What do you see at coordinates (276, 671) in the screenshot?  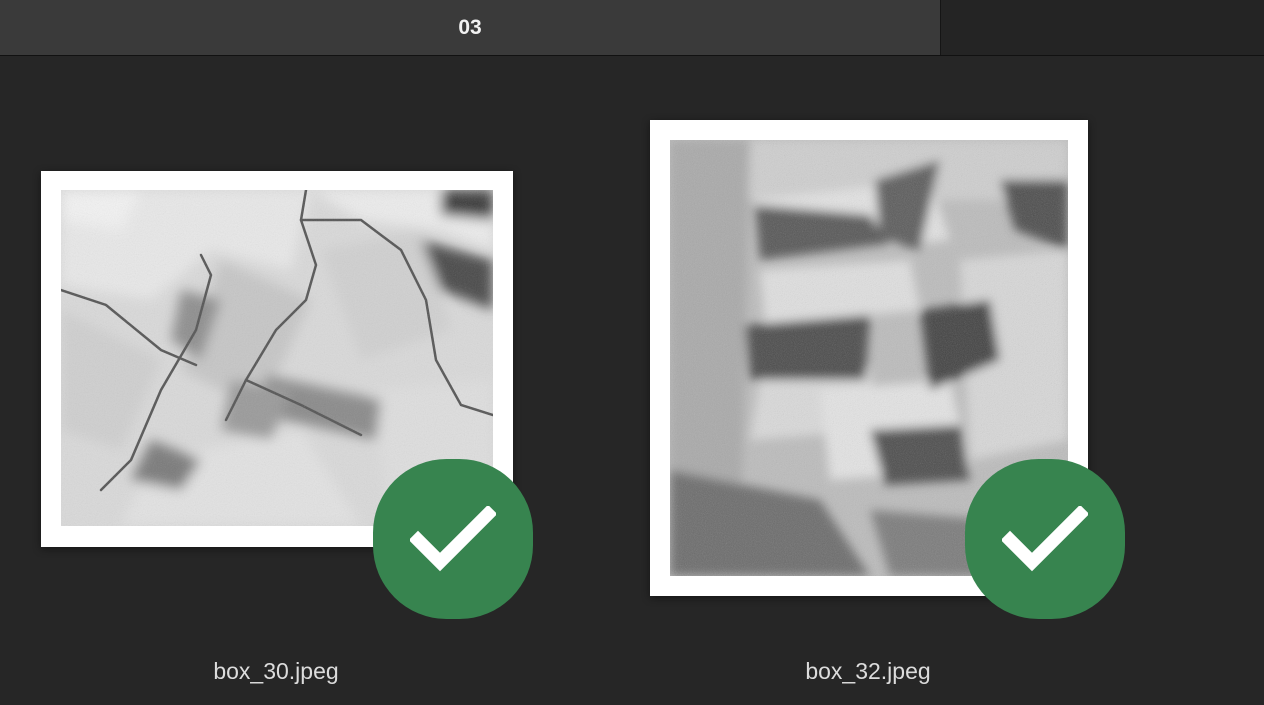 I see `thumbnail-filename: box_30.jpeg` at bounding box center [276, 671].